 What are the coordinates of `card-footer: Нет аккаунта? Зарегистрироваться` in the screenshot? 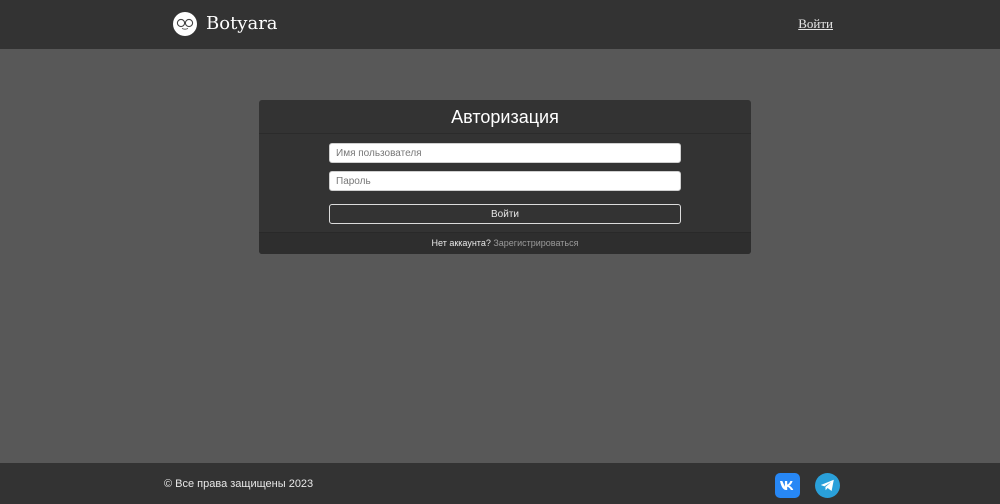 It's located at (505, 243).